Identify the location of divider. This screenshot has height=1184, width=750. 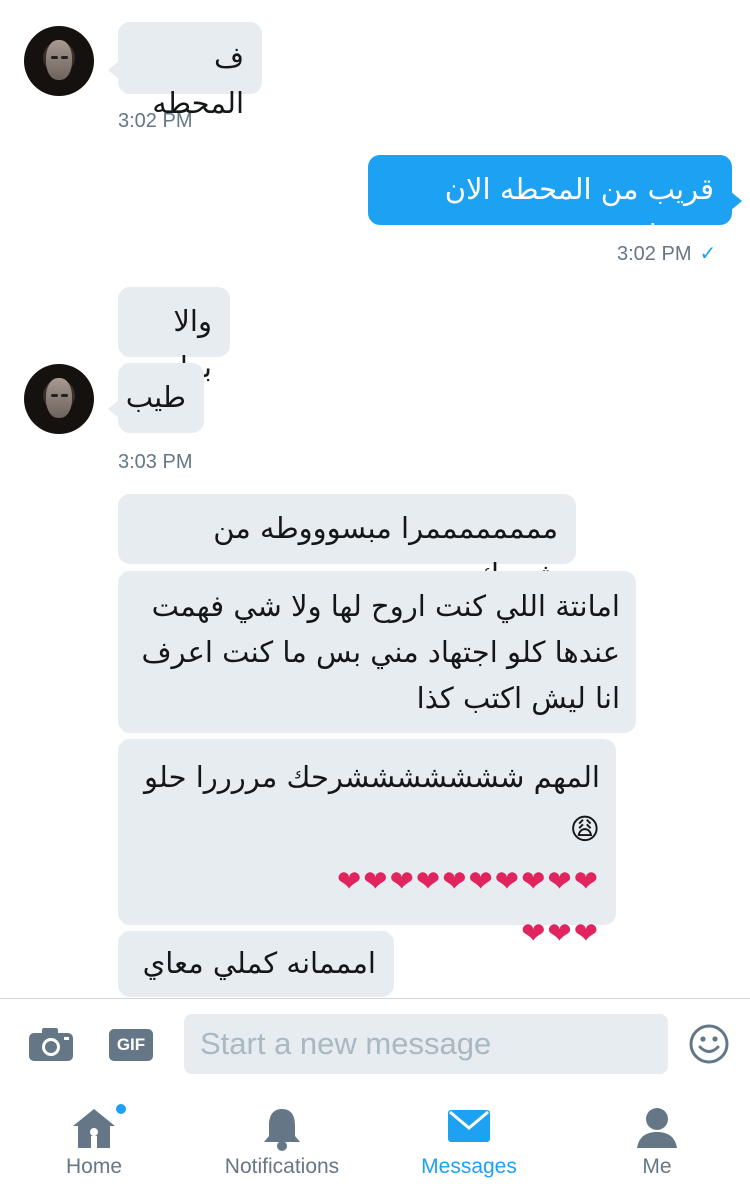
(375, 998).